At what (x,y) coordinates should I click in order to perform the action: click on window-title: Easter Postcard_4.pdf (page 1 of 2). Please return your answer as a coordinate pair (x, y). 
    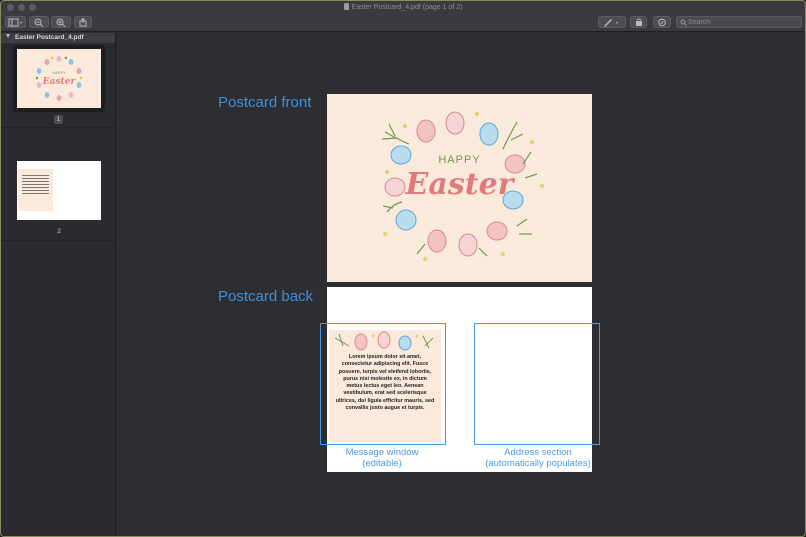
    Looking at the image, I should click on (403, 7).